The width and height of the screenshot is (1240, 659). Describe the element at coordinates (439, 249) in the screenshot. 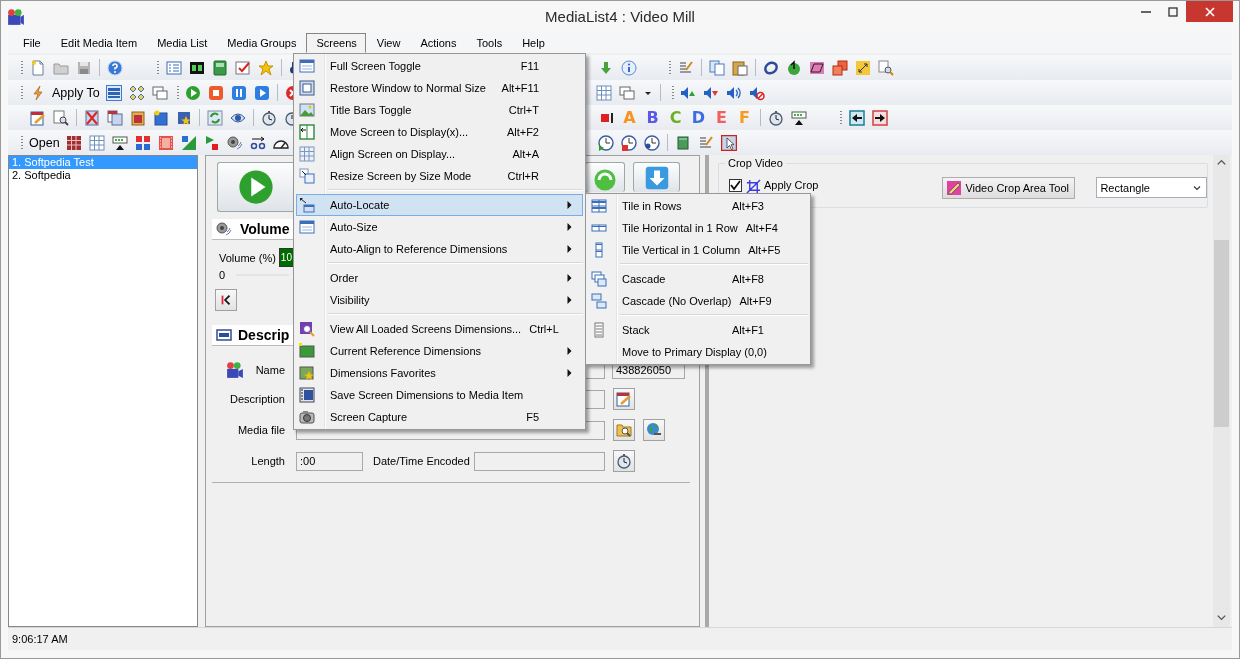

I see `menu-item: Auto-Align to Reference Dimensions` at that location.